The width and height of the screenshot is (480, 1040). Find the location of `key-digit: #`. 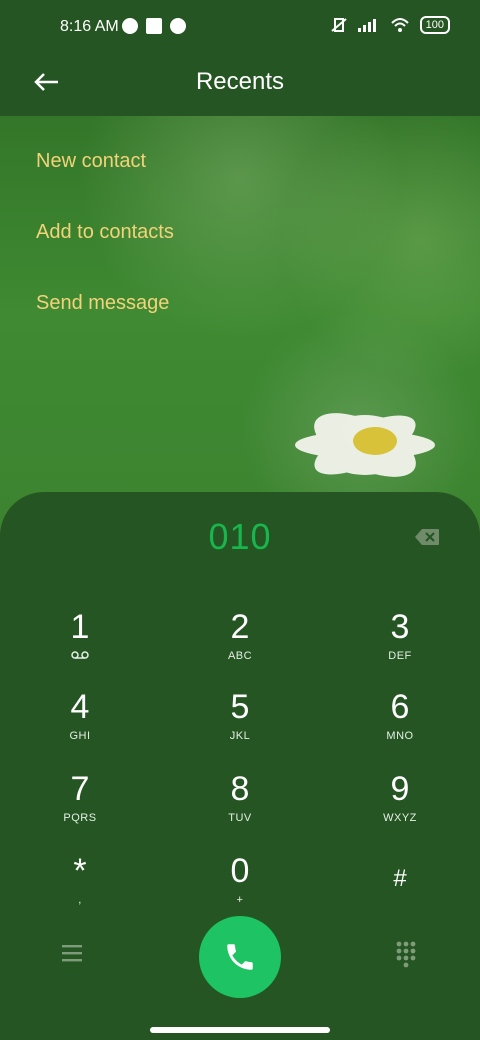

key-digit: # is located at coordinates (400, 878).